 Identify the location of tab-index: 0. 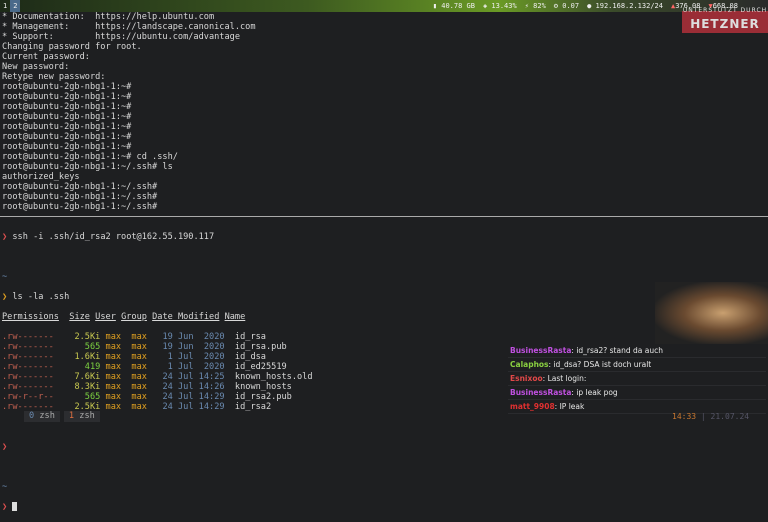
(32, 416).